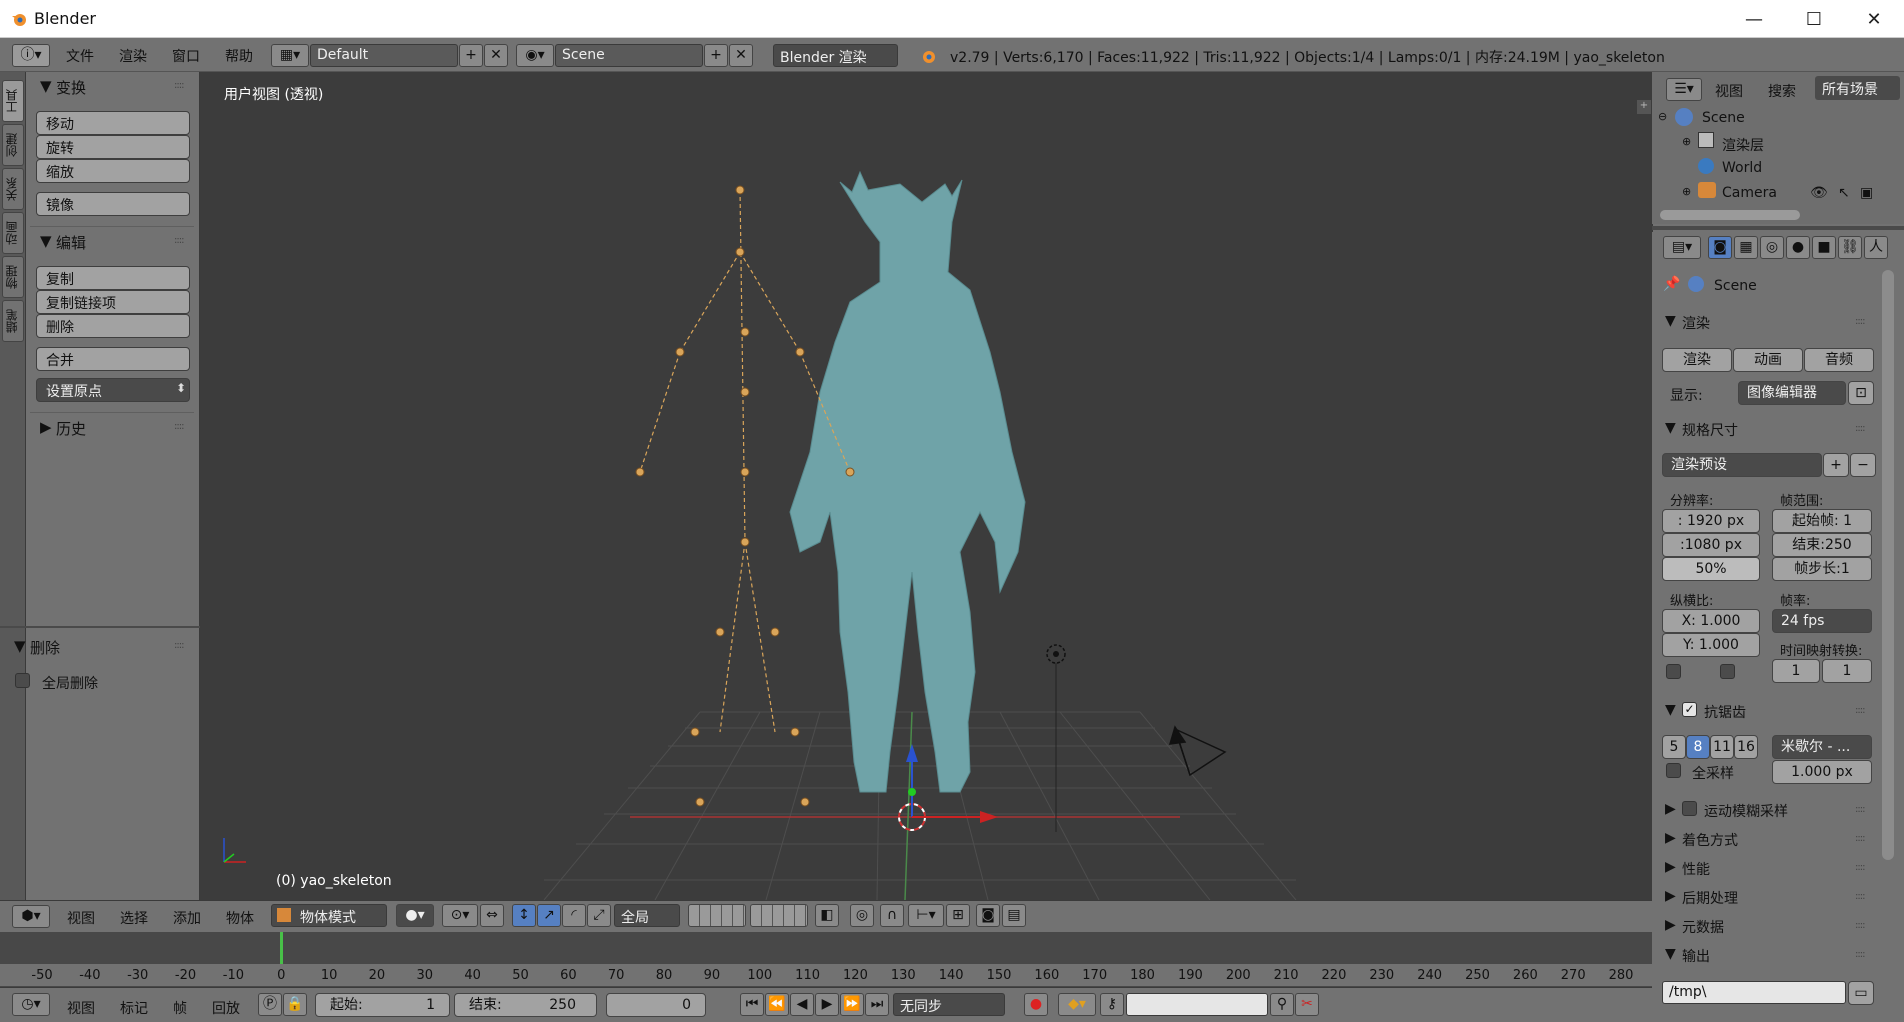 Image resolution: width=1904 pixels, height=1022 pixels. What do you see at coordinates (1844, 193) in the screenshot?
I see `selectable-cursor-icon: ↖` at bounding box center [1844, 193].